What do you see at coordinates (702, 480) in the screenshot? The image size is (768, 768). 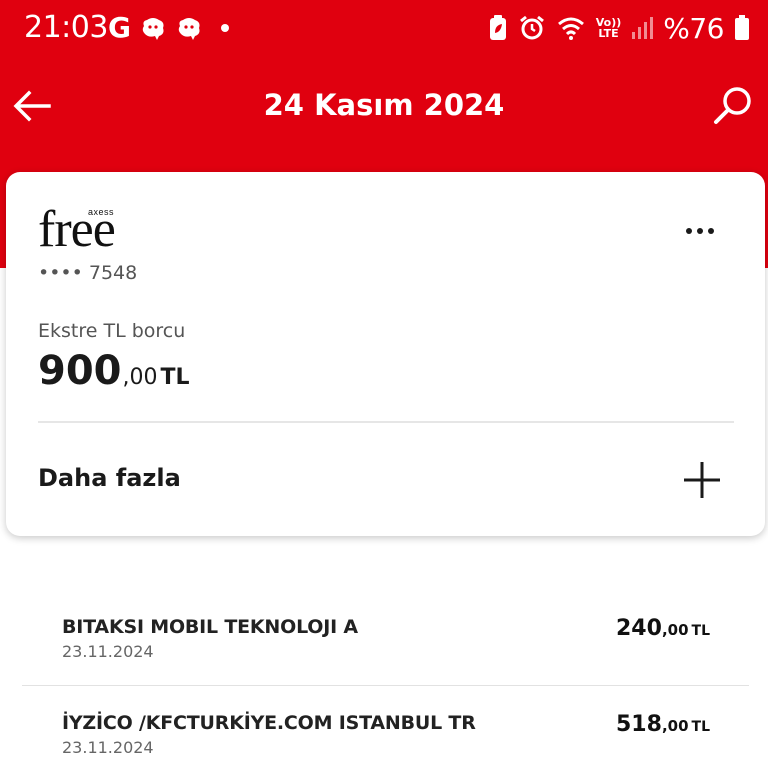 I see `plus-icon` at bounding box center [702, 480].